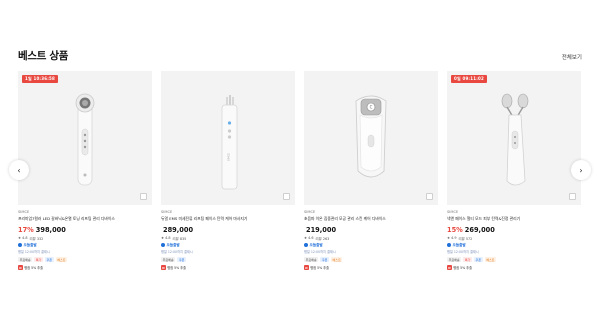 Image resolution: width=600 pixels, height=320 pixels. Describe the element at coordinates (371, 260) in the screenshot. I see `tag-list: 무료배송 쿠폰 베스트` at that location.